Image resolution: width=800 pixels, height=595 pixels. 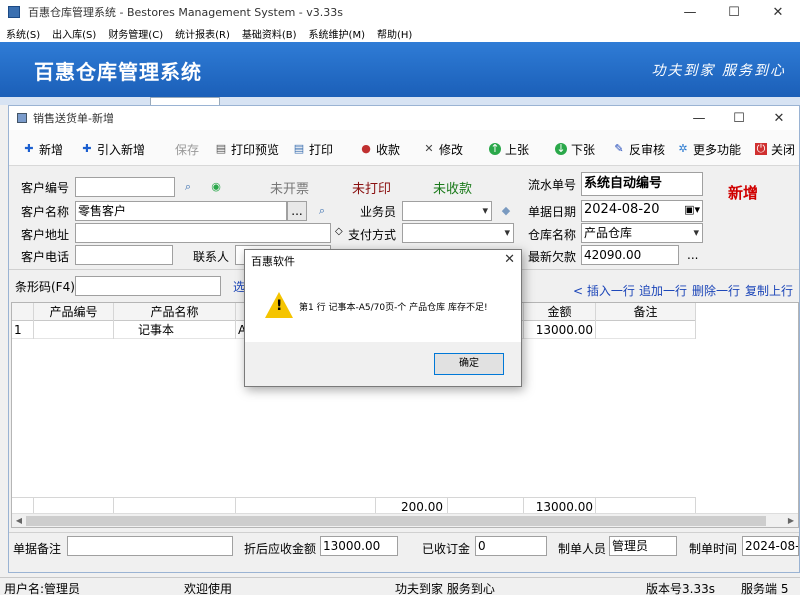 What do you see at coordinates (552, 185) in the screenshot?
I see `serial-label: 流水单号` at bounding box center [552, 185].